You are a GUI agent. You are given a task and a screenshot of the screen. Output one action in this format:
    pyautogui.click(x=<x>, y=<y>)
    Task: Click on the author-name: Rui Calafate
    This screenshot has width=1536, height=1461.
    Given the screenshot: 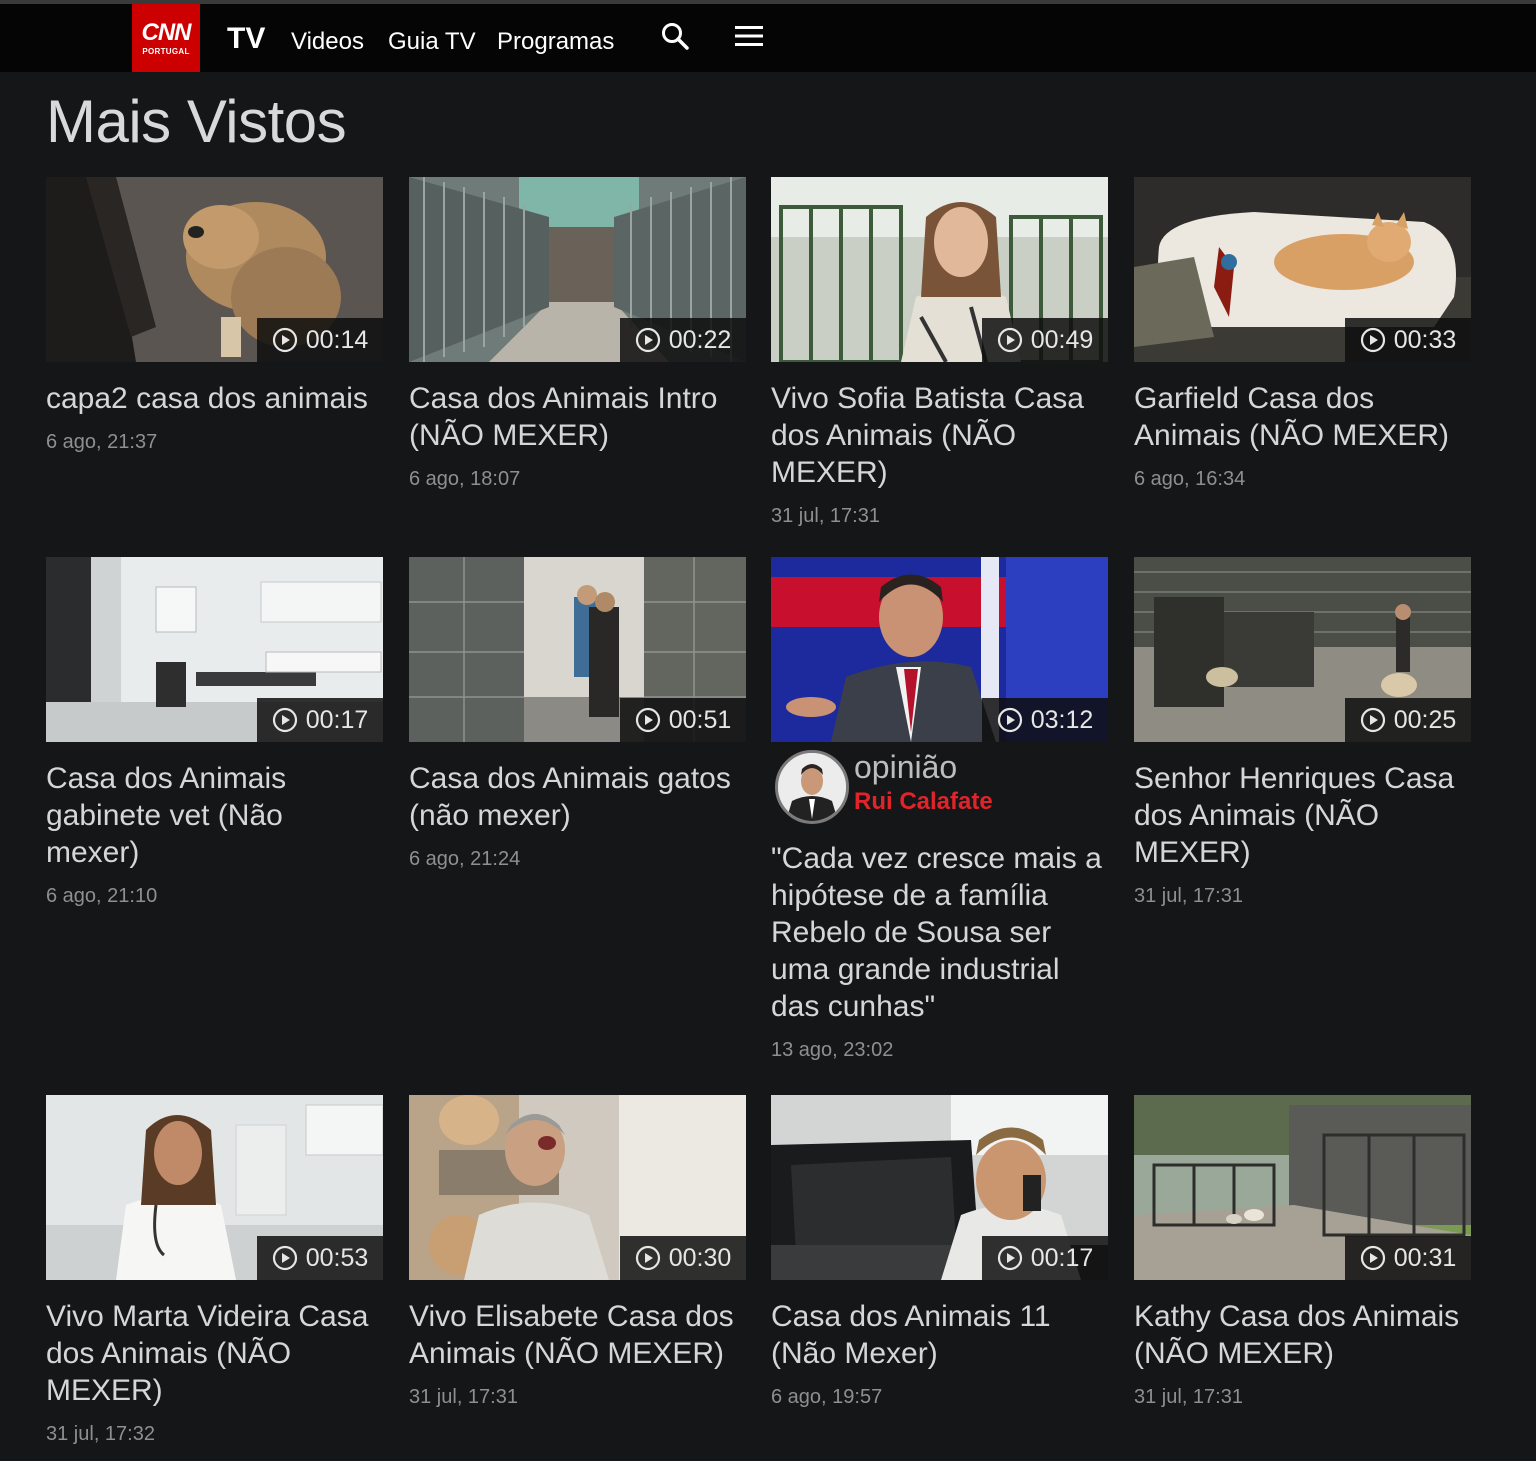 What is the action you would take?
    pyautogui.click(x=923, y=802)
    